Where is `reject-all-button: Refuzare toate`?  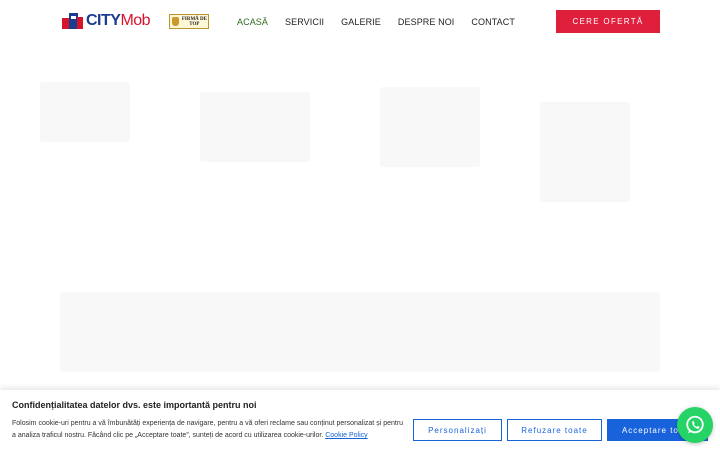
reject-all-button: Refuzare toate is located at coordinates (554, 430).